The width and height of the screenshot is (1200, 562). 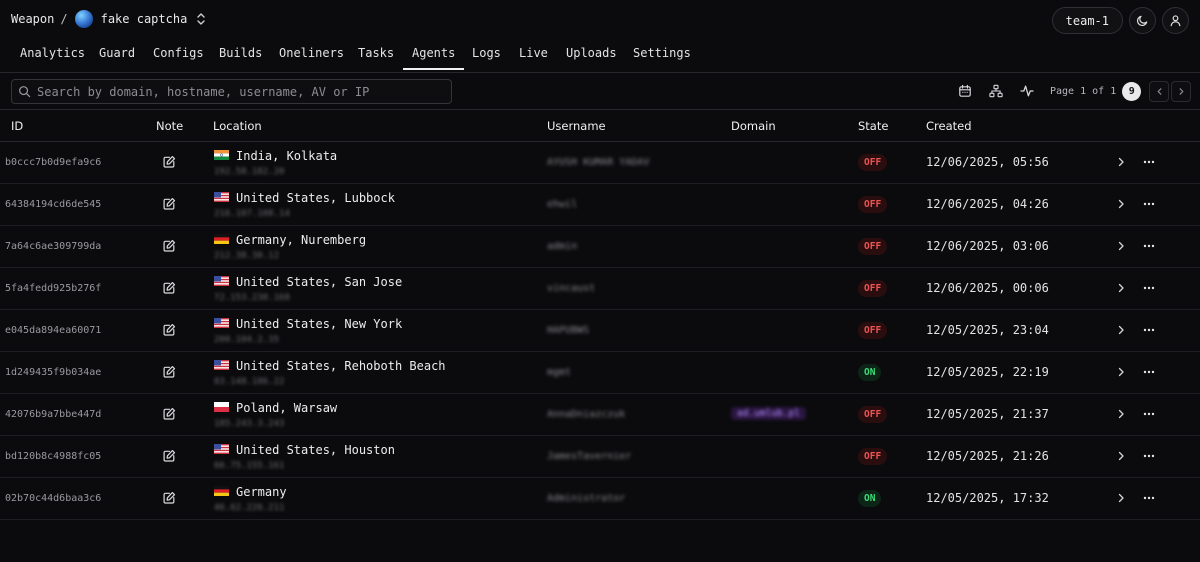 I want to click on column-header-username: Username, so click(x=576, y=126).